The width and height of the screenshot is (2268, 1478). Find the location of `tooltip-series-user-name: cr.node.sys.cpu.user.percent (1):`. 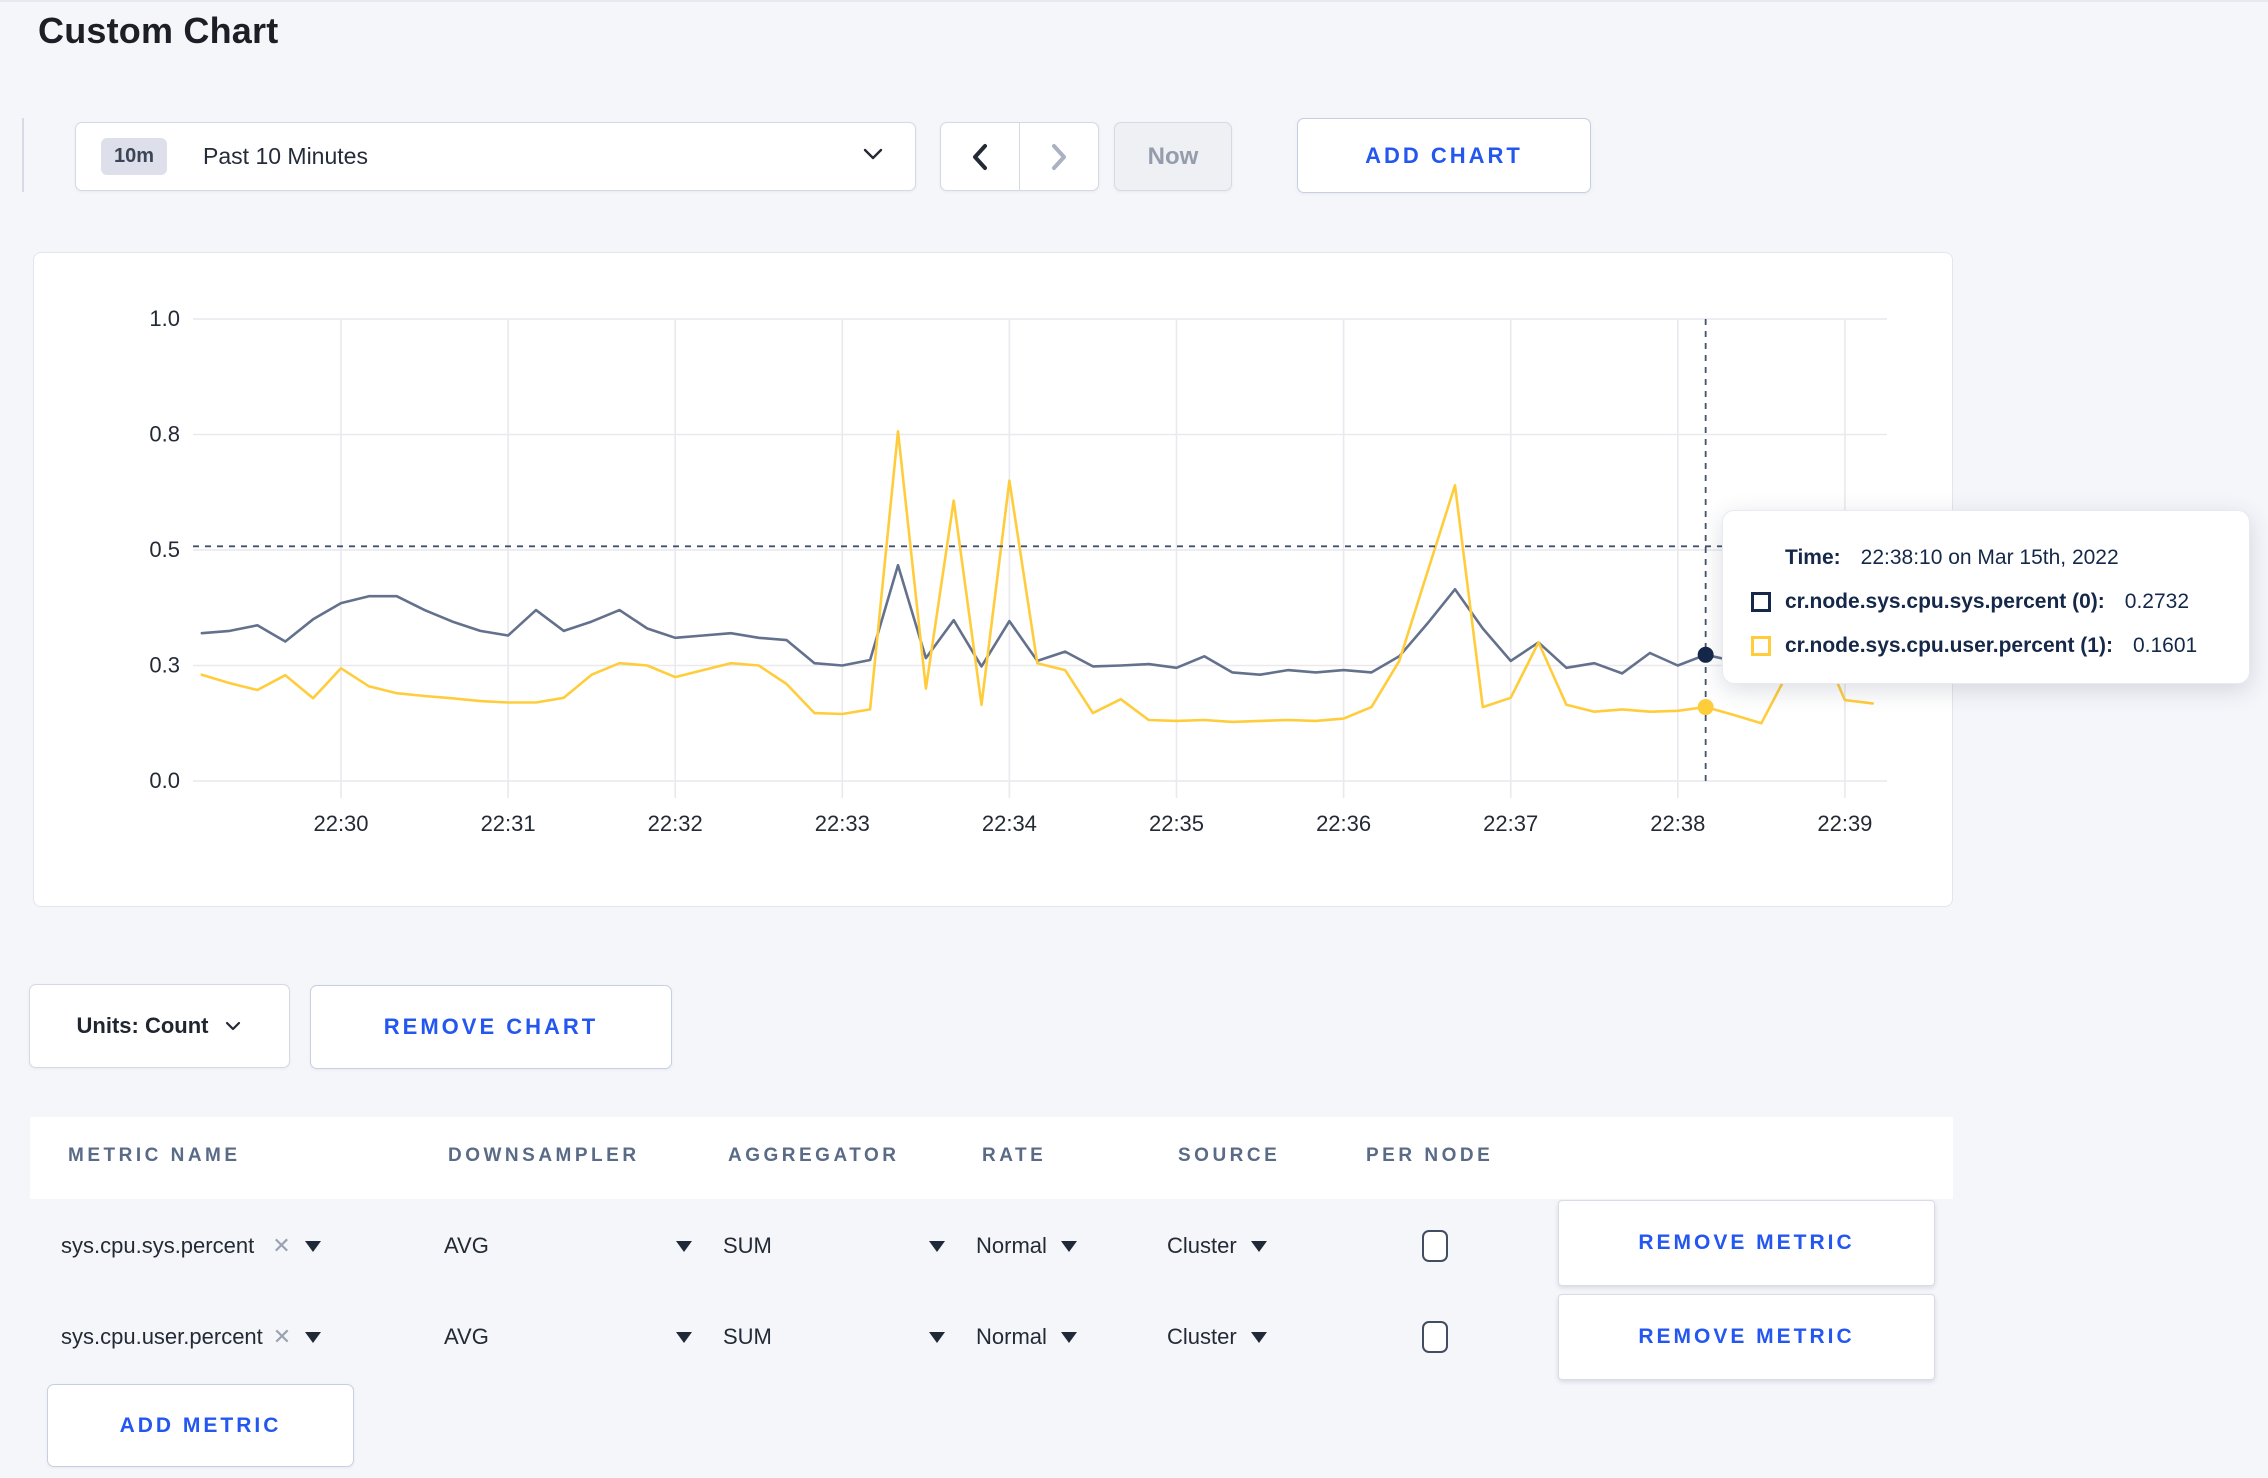

tooltip-series-user-name: cr.node.sys.cpu.user.percent (1): is located at coordinates (1949, 645).